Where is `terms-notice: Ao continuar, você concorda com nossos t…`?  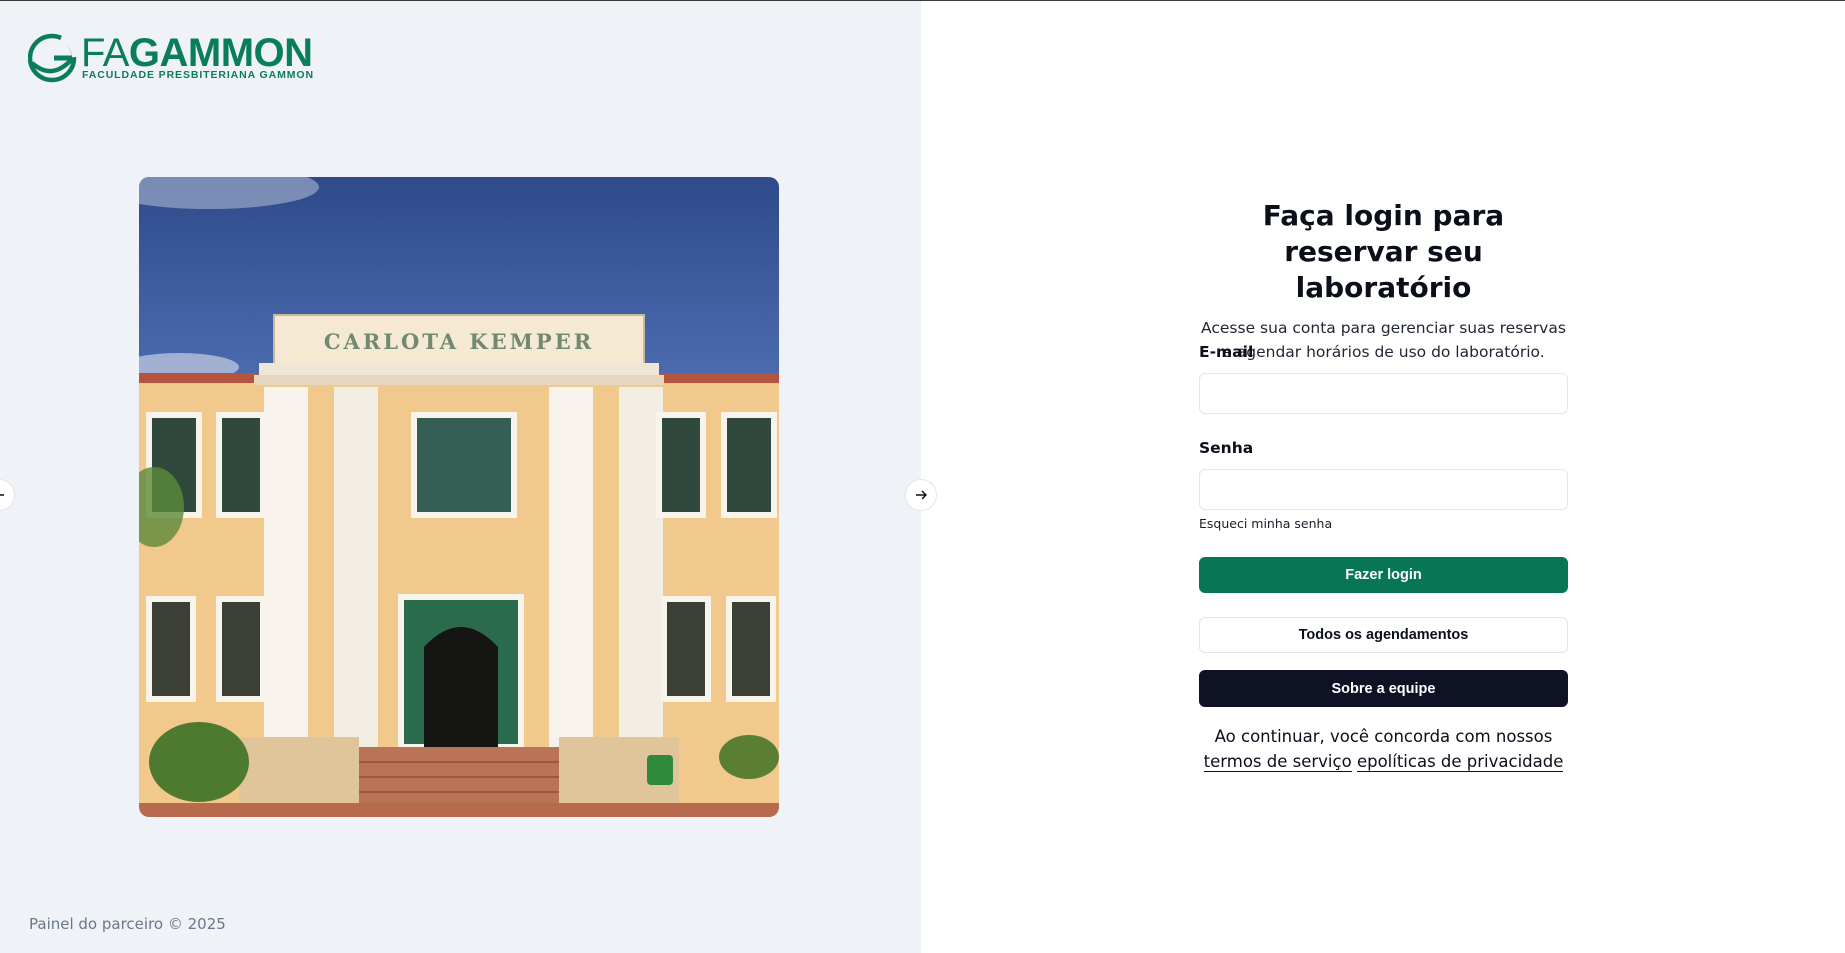 terms-notice: Ao continuar, você concorda com nossos t… is located at coordinates (1383, 749).